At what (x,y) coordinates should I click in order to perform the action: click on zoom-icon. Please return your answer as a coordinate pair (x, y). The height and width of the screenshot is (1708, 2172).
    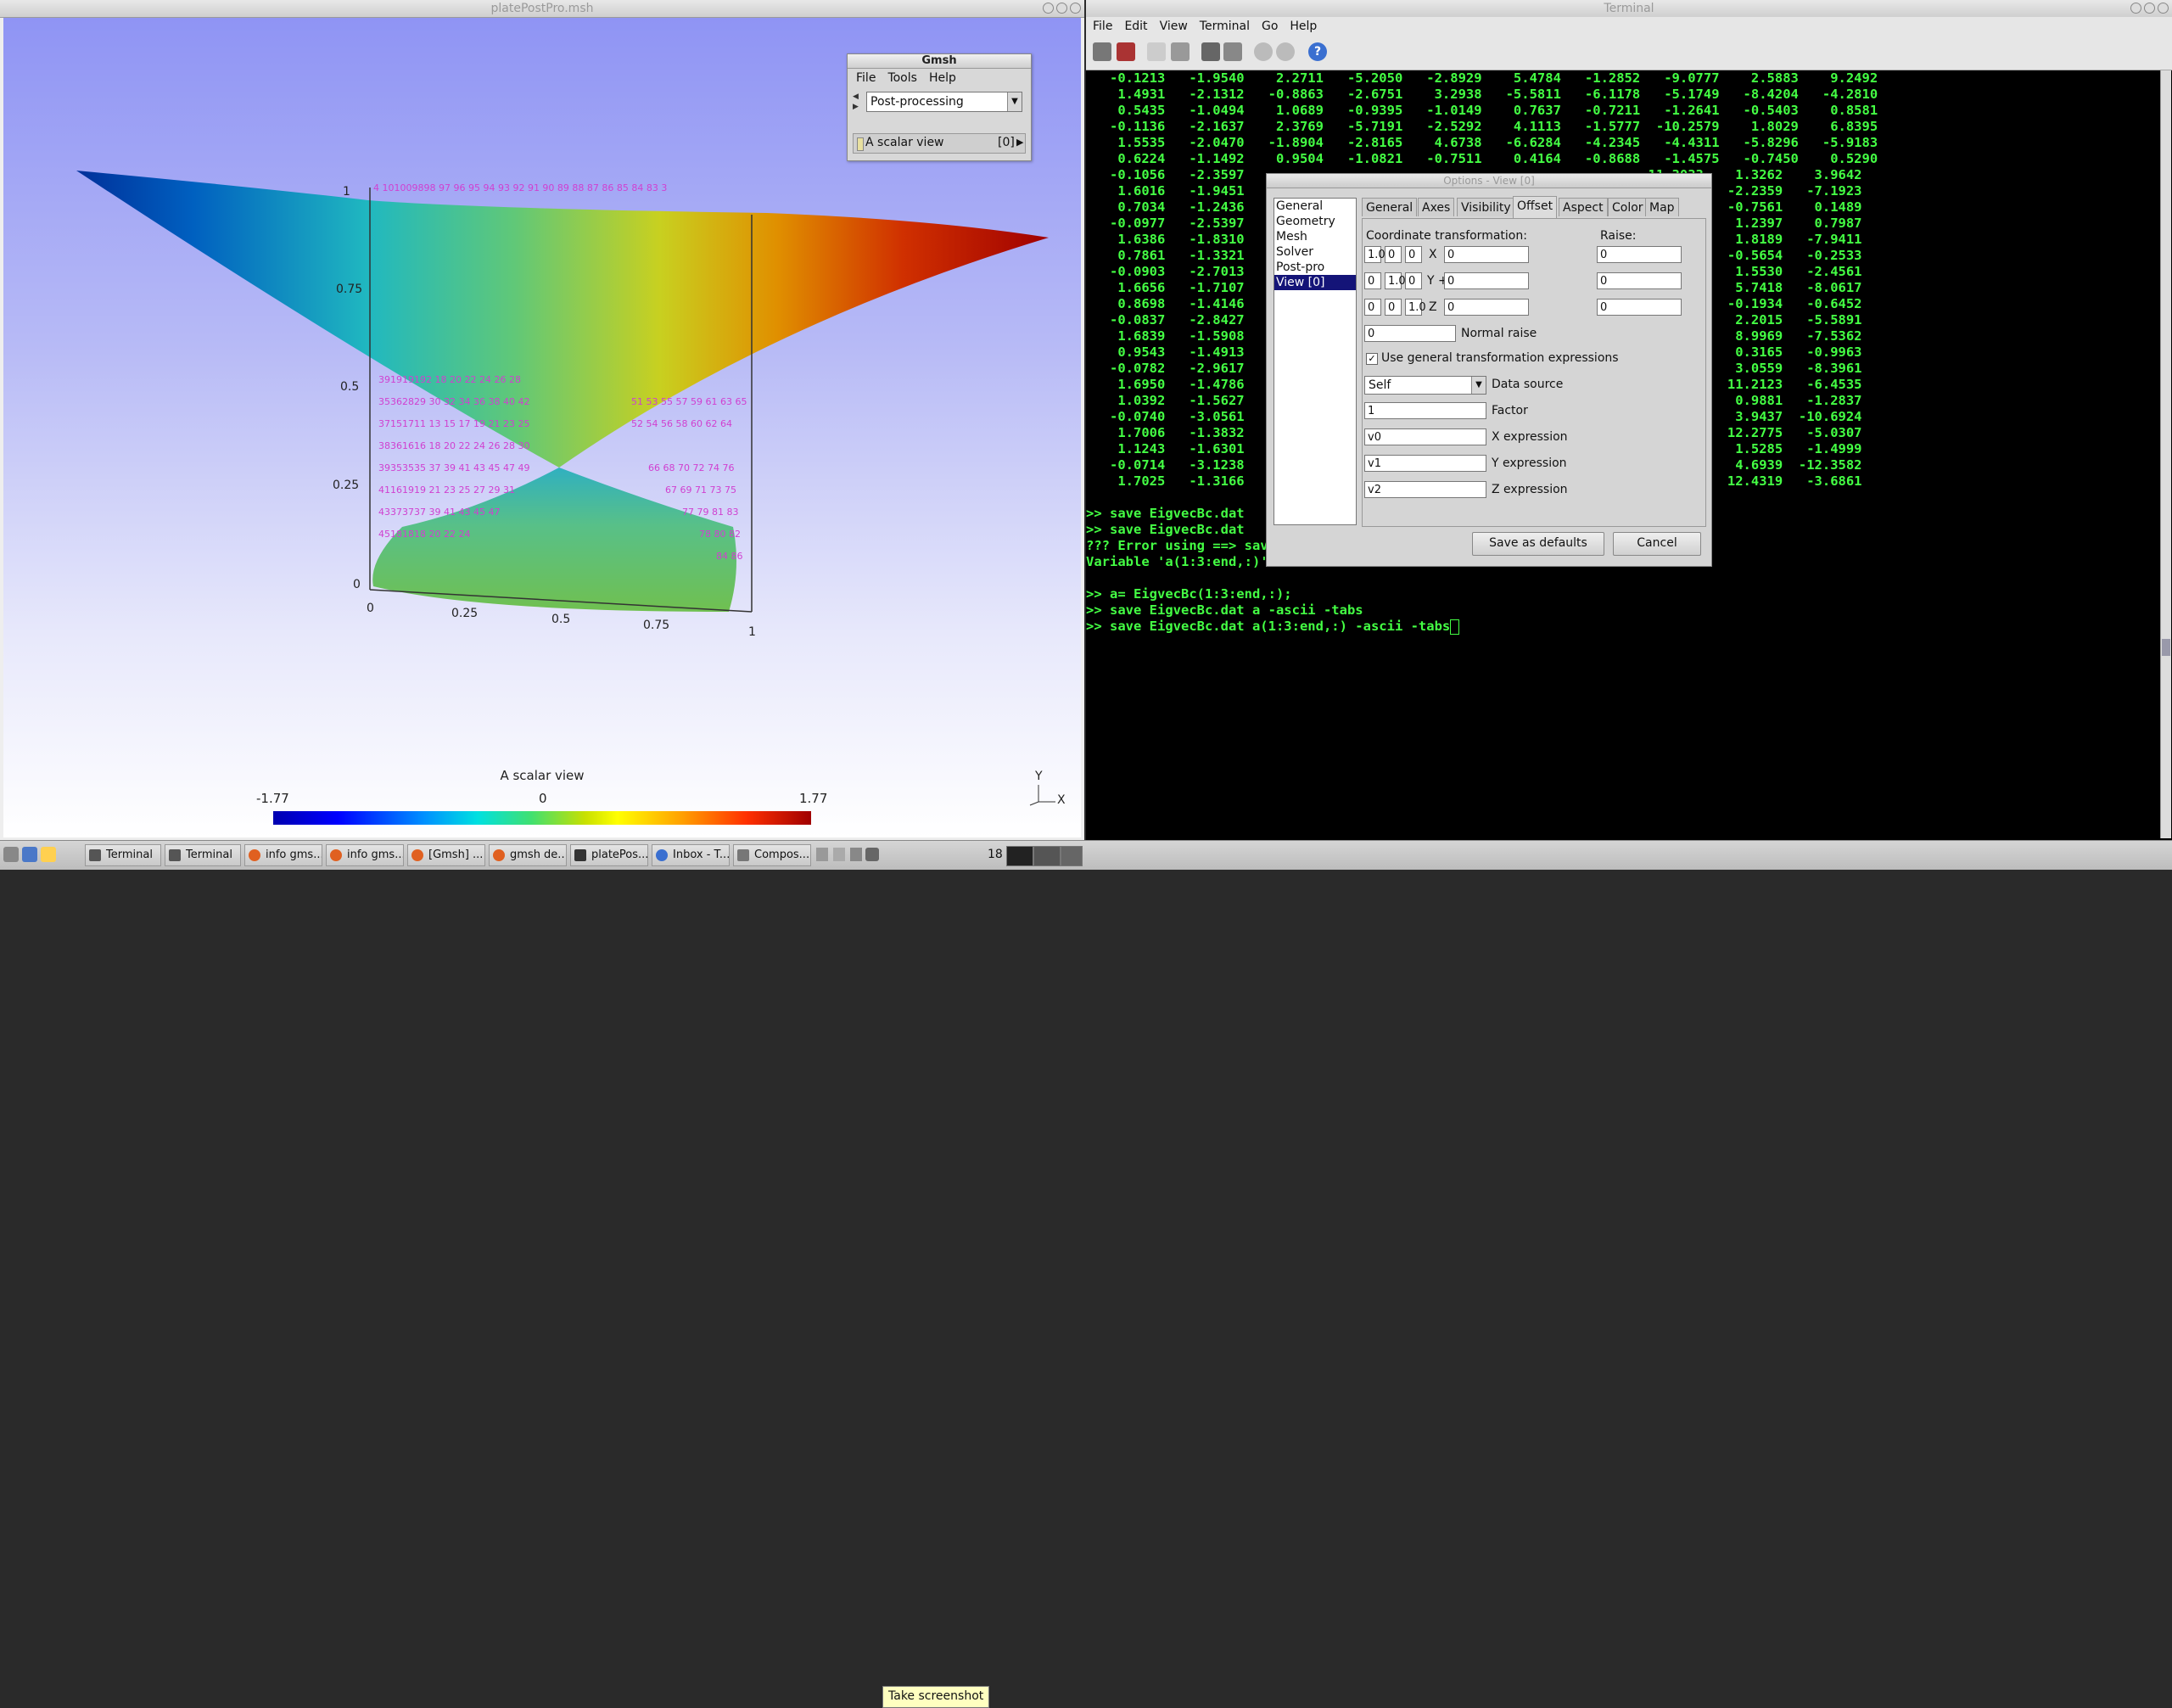
    Looking at the image, I should click on (1232, 52).